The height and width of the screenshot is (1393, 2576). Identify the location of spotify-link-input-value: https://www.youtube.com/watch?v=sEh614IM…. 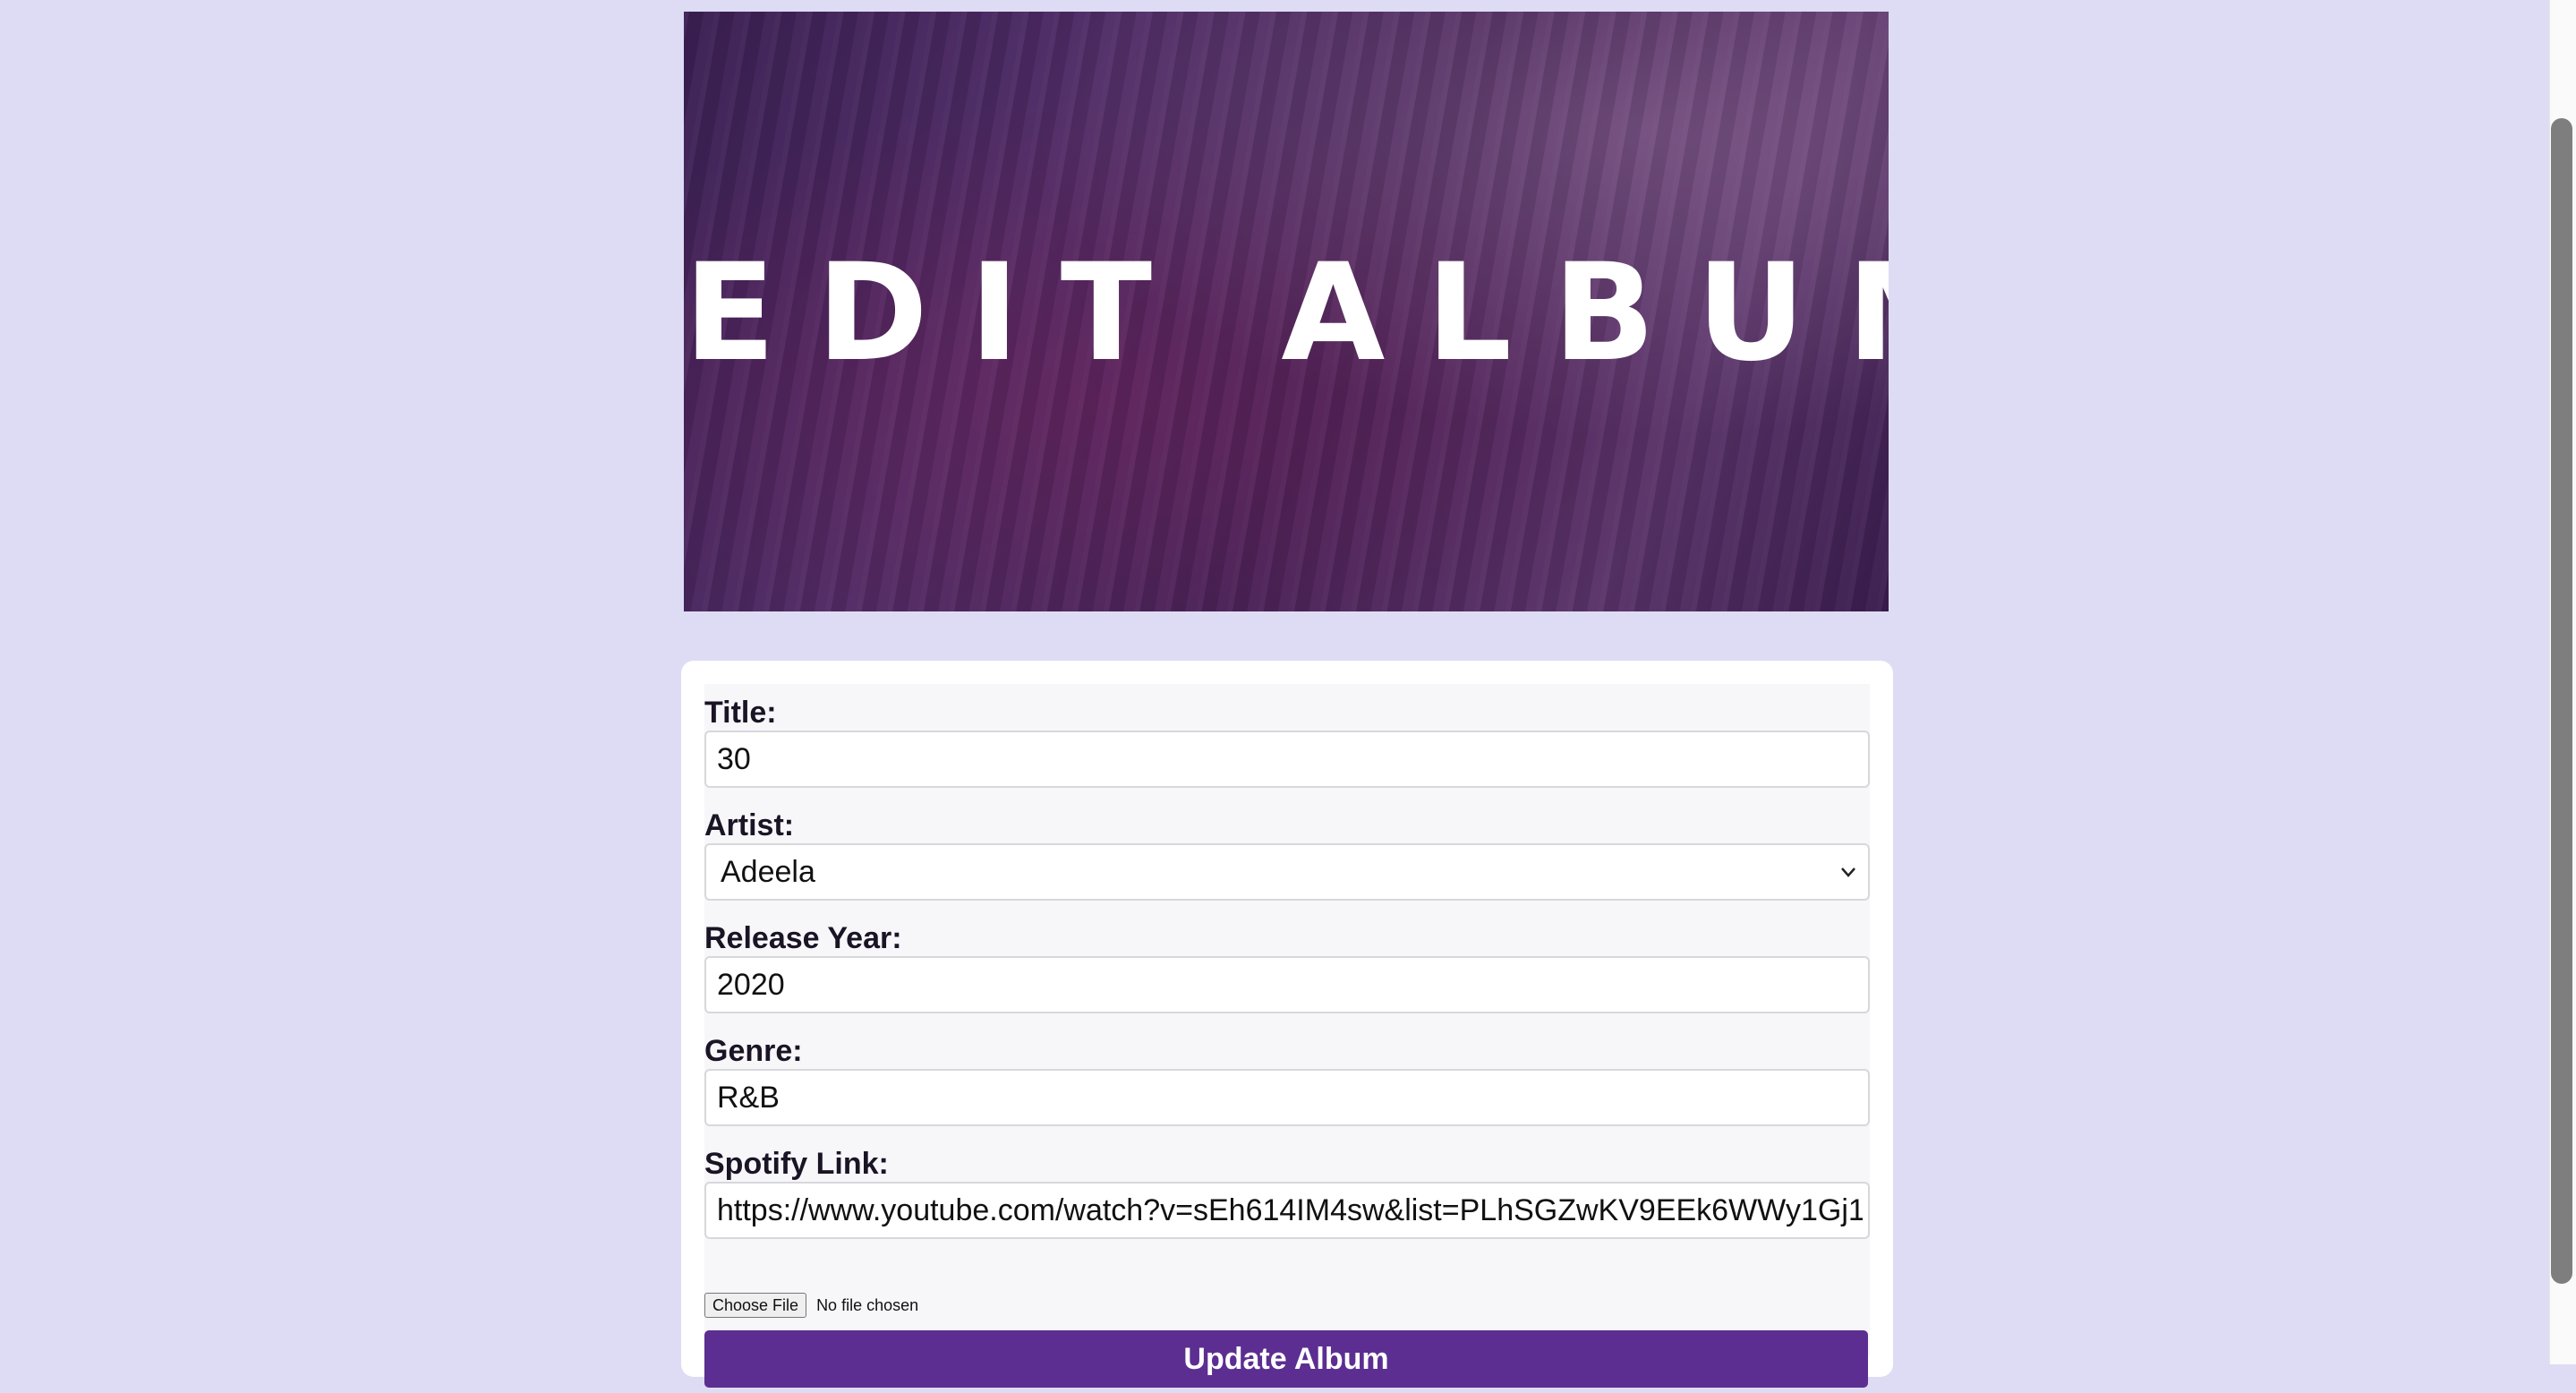
(1290, 1210).